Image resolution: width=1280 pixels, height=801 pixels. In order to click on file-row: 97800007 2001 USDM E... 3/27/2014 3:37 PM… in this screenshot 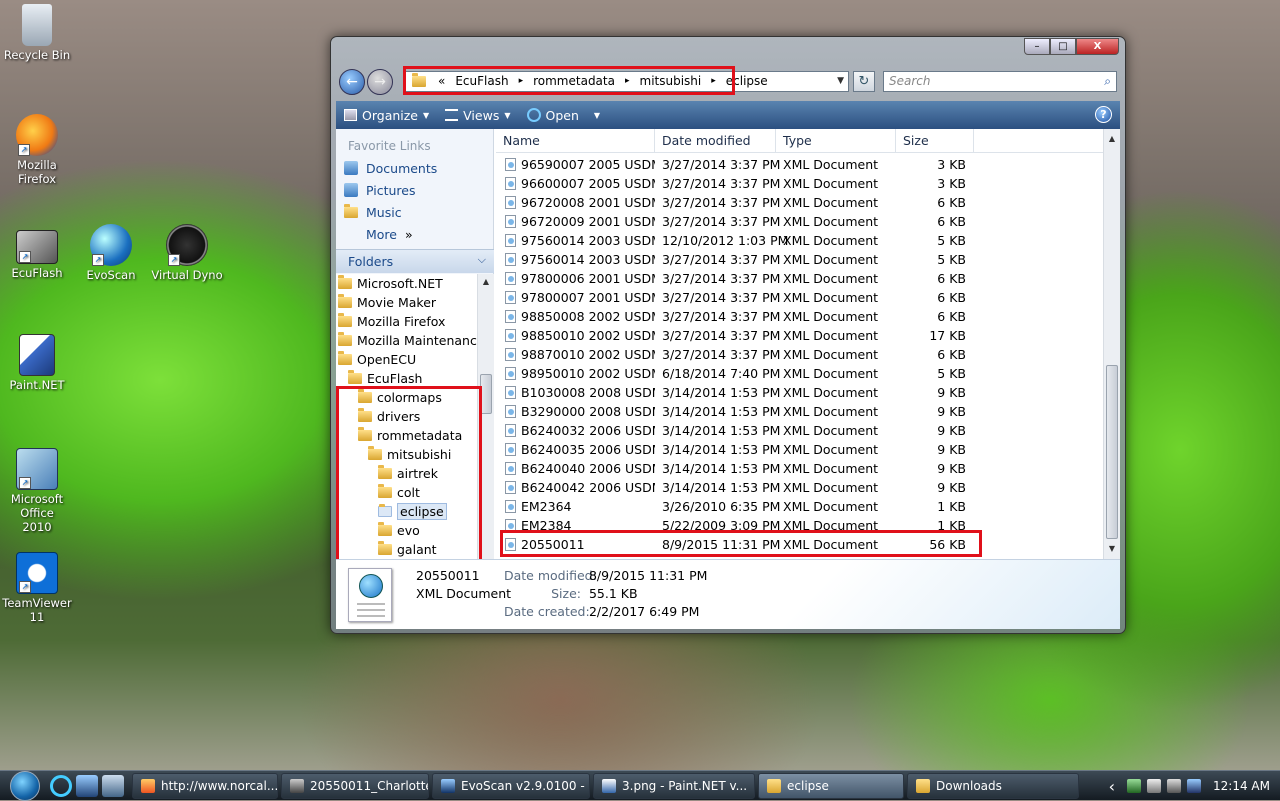, I will do `click(799, 297)`.